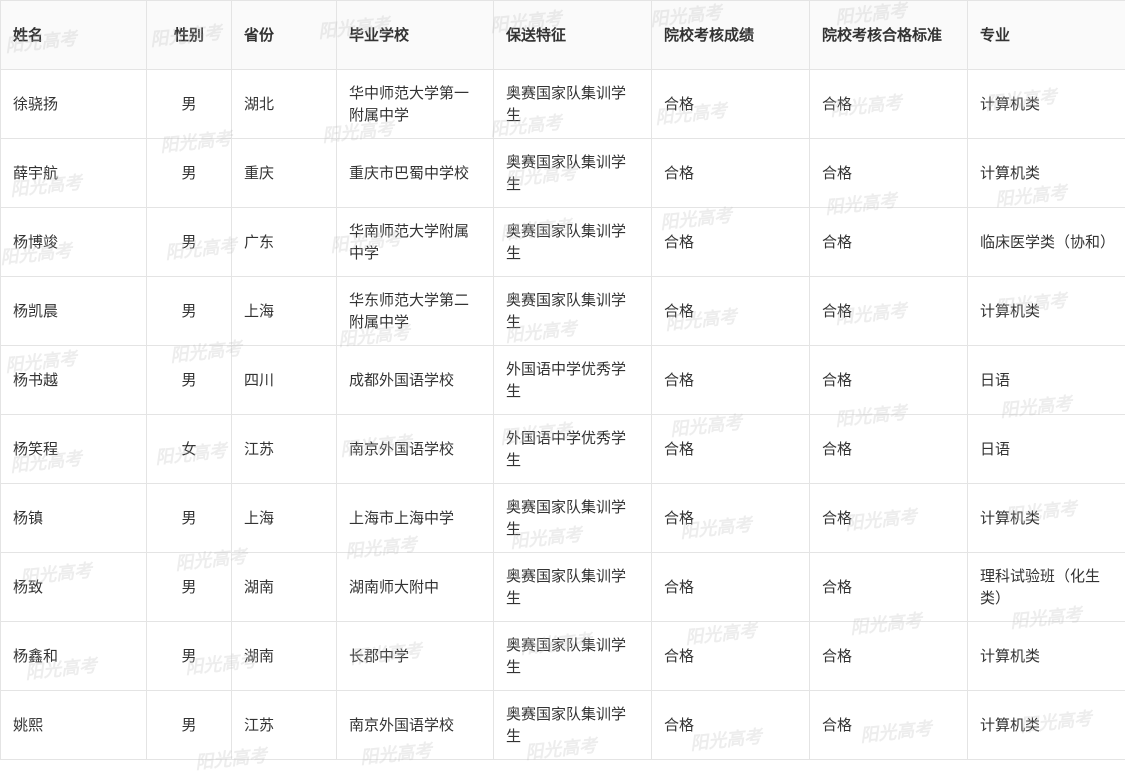 Image resolution: width=1125 pixels, height=775 pixels. I want to click on table-header-row: 姓名 性别 省份 毕业学校 保送特征 院校考核成绩 院校考核合格标准 专业, so click(563, 35).